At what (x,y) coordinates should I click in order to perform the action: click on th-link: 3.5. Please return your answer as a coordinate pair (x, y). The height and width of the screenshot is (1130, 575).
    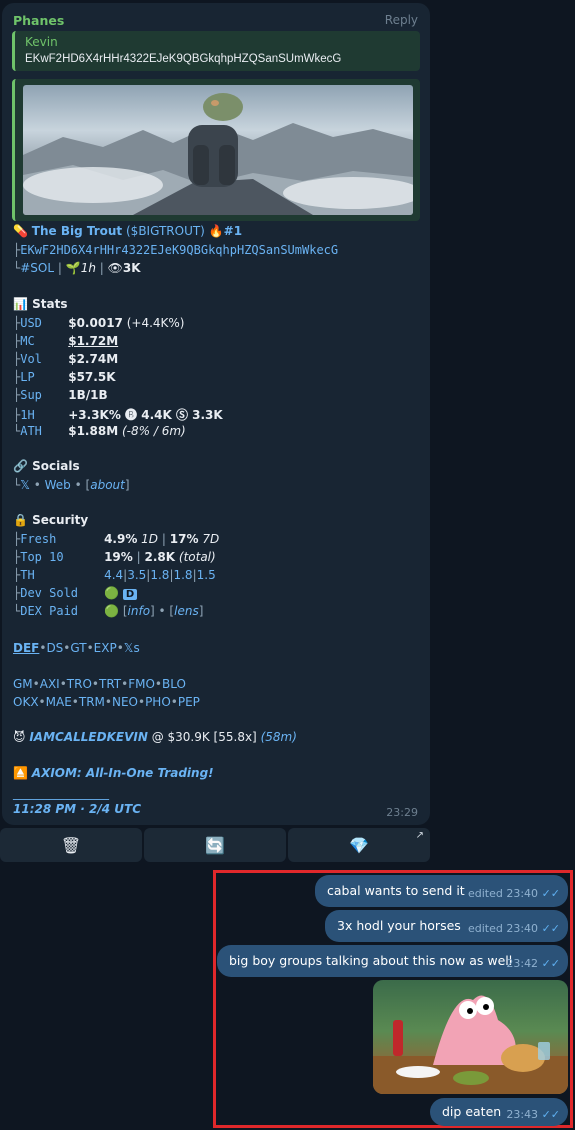
    Looking at the image, I should click on (136, 575).